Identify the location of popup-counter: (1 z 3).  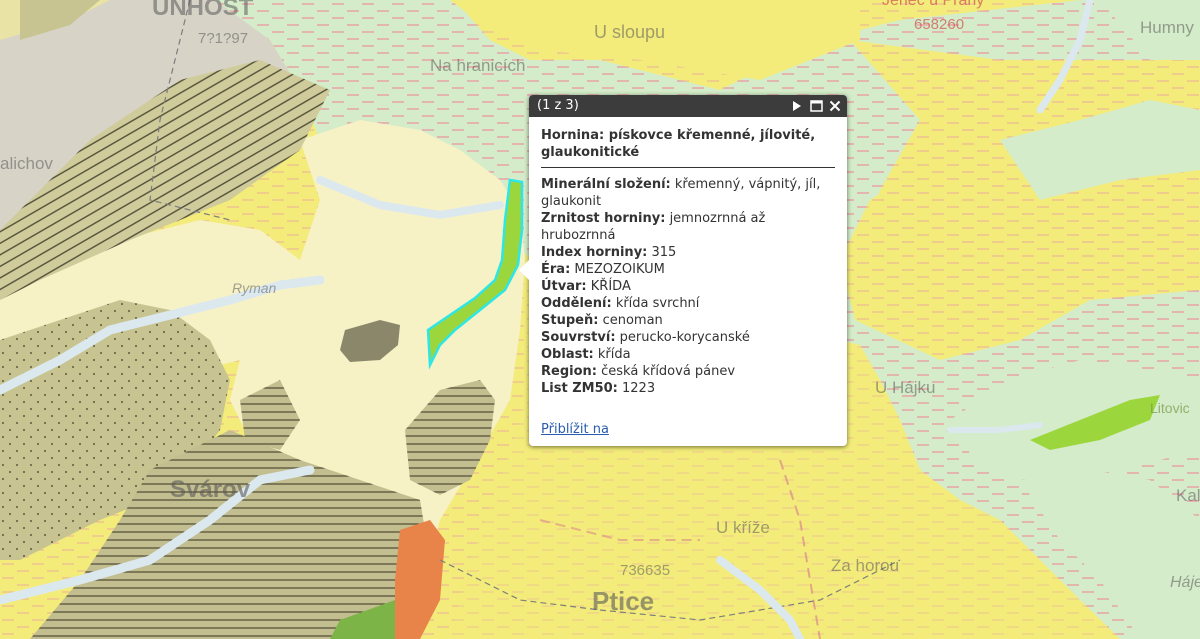
(558, 105).